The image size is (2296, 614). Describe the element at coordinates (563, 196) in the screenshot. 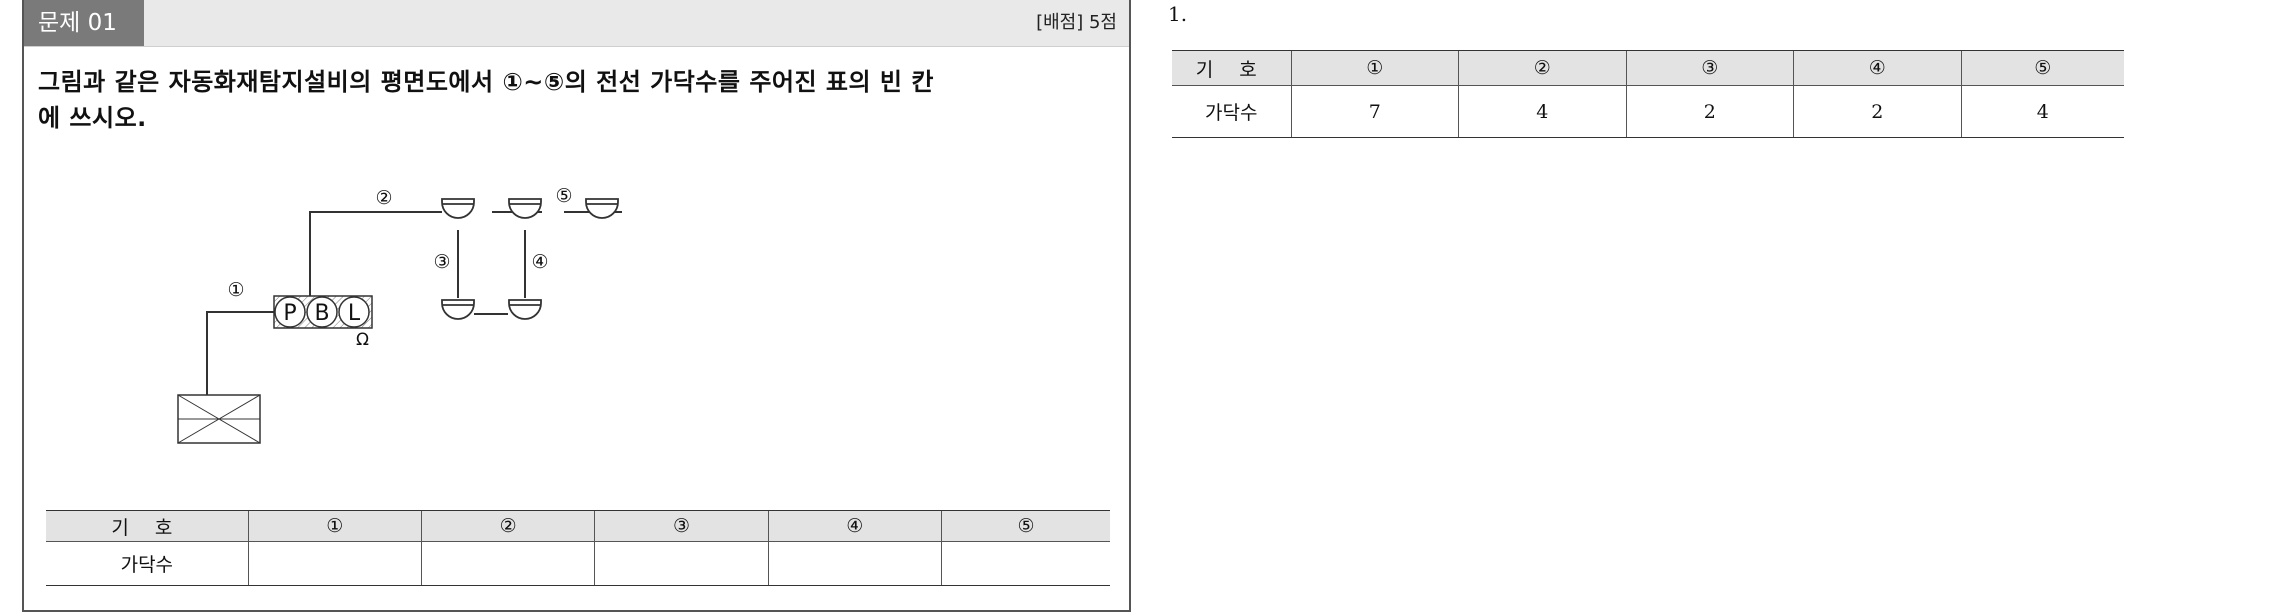

I see `wire-5-label: ⑤` at that location.